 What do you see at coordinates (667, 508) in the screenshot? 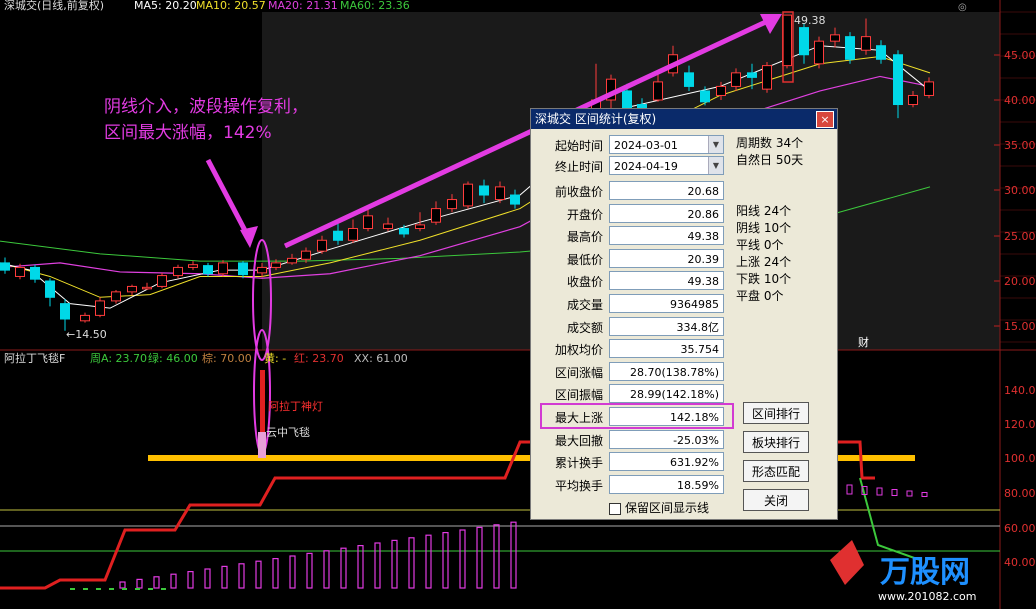
I see `checkbox-label: 保留区间显示线` at bounding box center [667, 508].